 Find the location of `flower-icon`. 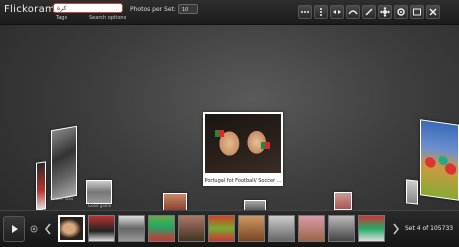

flower-icon is located at coordinates (385, 12).